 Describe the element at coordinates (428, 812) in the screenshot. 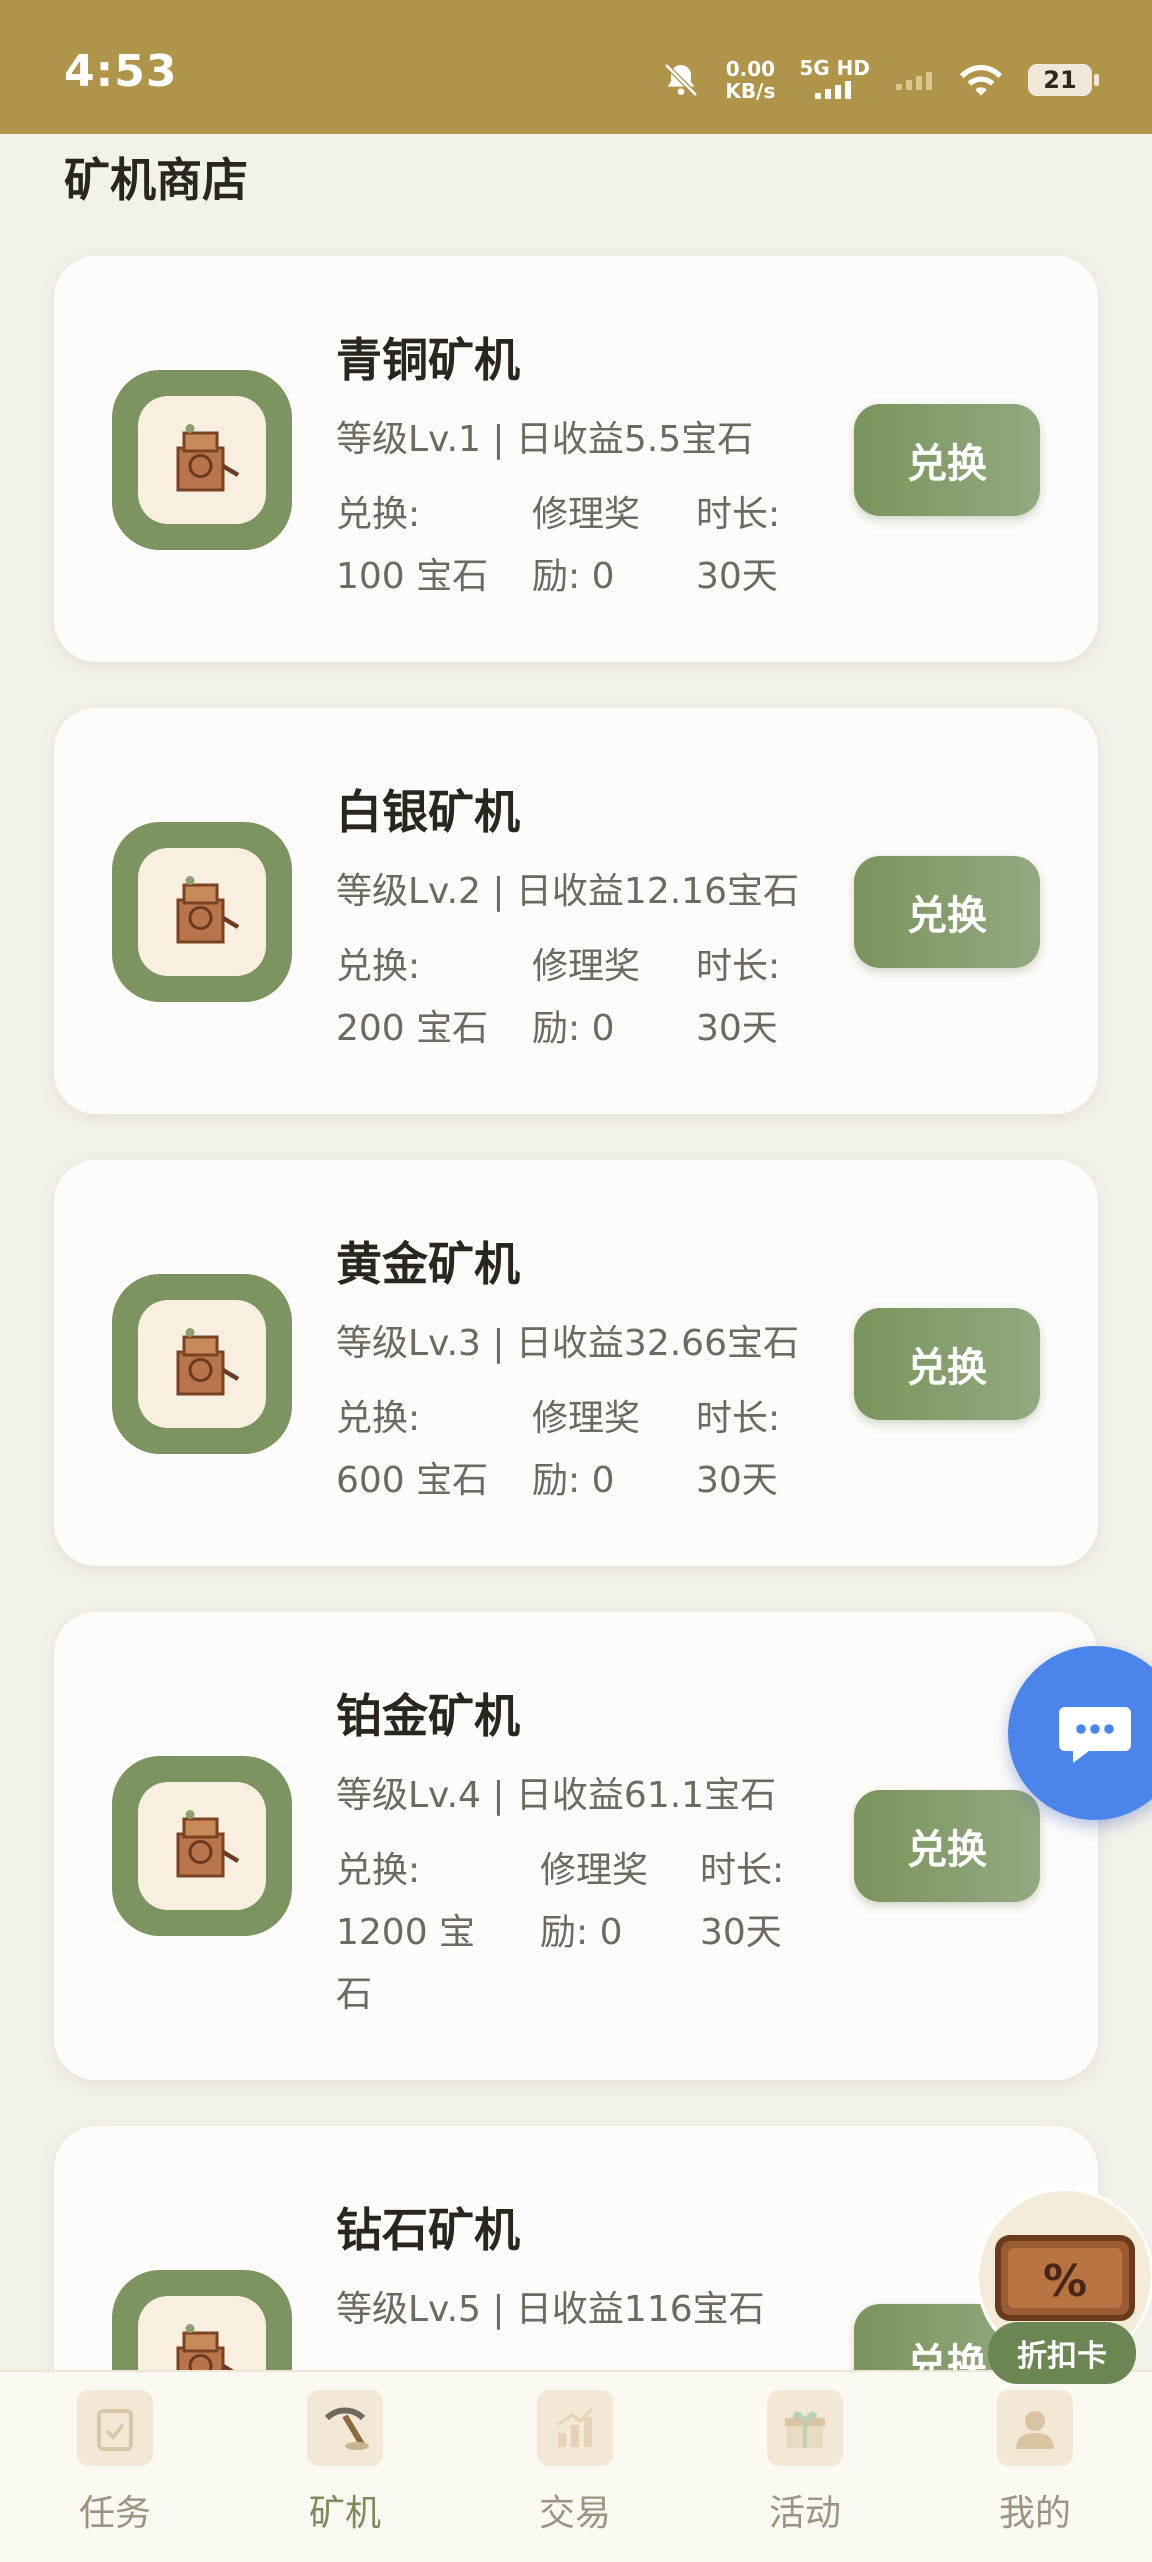

I see `miner-name: 白银矿机` at that location.